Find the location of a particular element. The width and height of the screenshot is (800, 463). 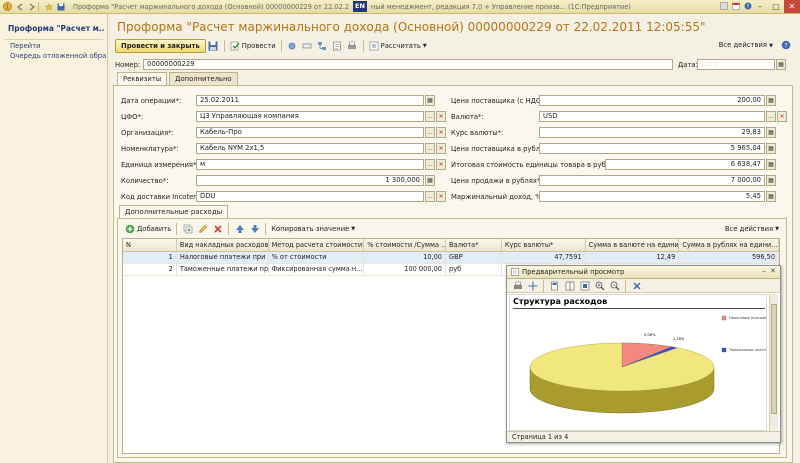

scrollbar-thumb is located at coordinates (774, 359).